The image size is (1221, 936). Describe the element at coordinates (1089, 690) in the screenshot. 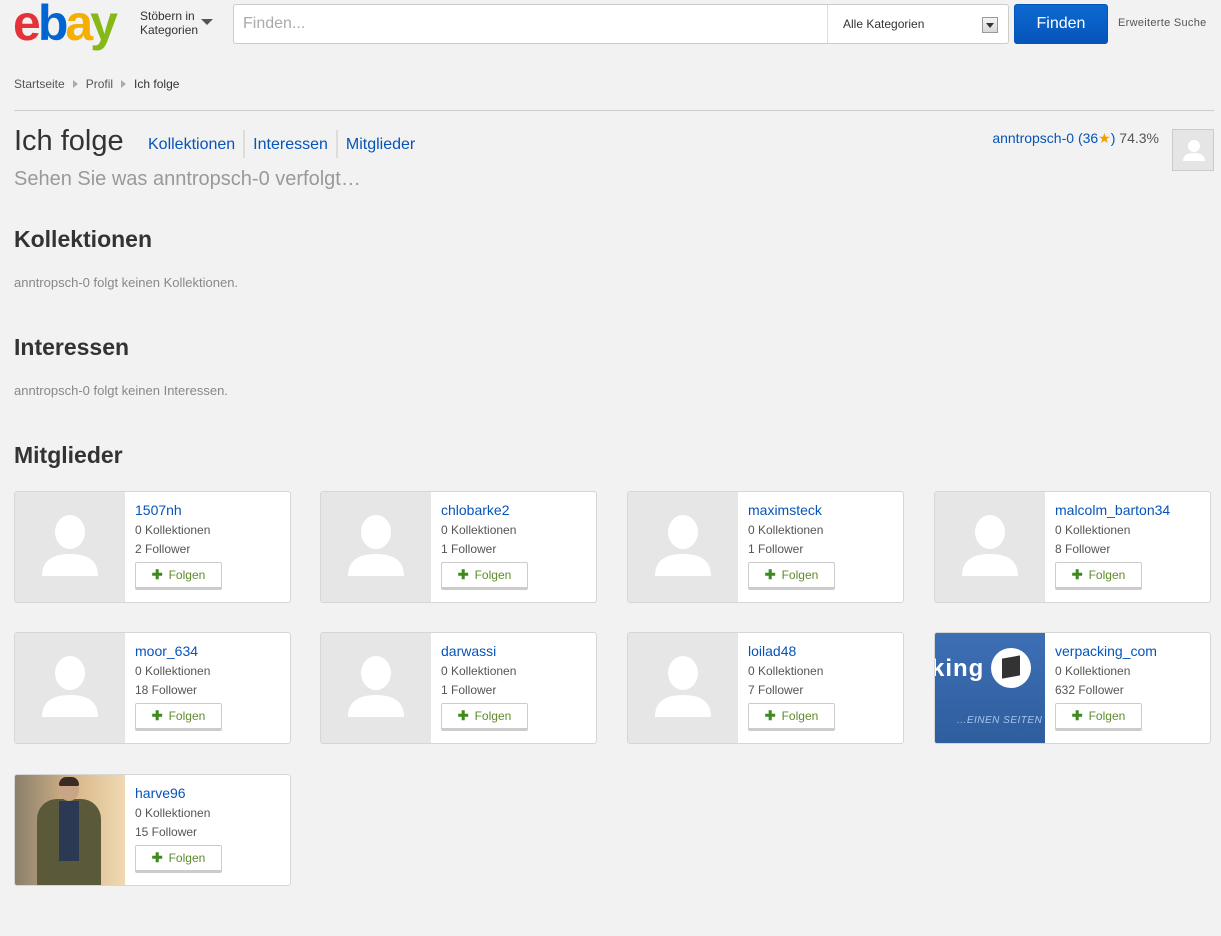

I see `member-followers-count: 632 Follower` at that location.